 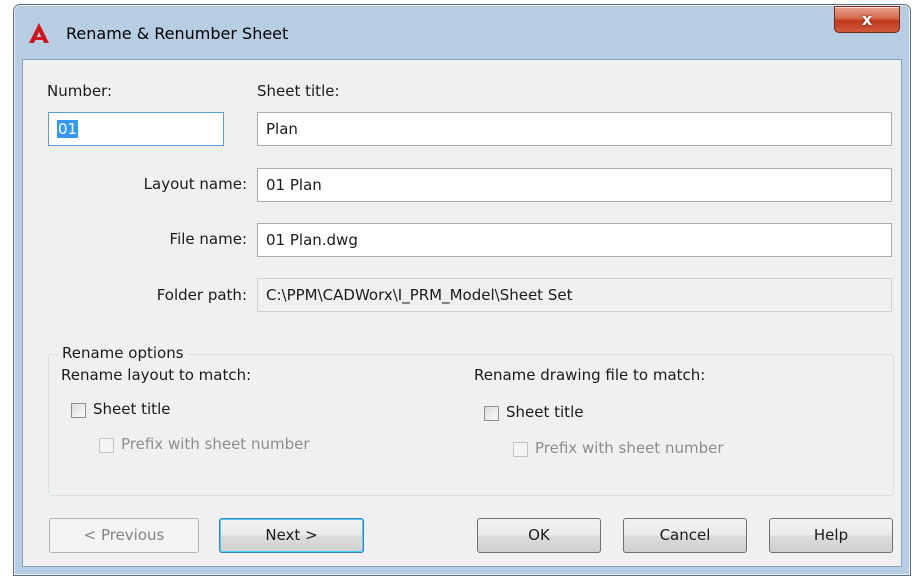 I want to click on sheet-title-label: Sheet title:, so click(x=298, y=91).